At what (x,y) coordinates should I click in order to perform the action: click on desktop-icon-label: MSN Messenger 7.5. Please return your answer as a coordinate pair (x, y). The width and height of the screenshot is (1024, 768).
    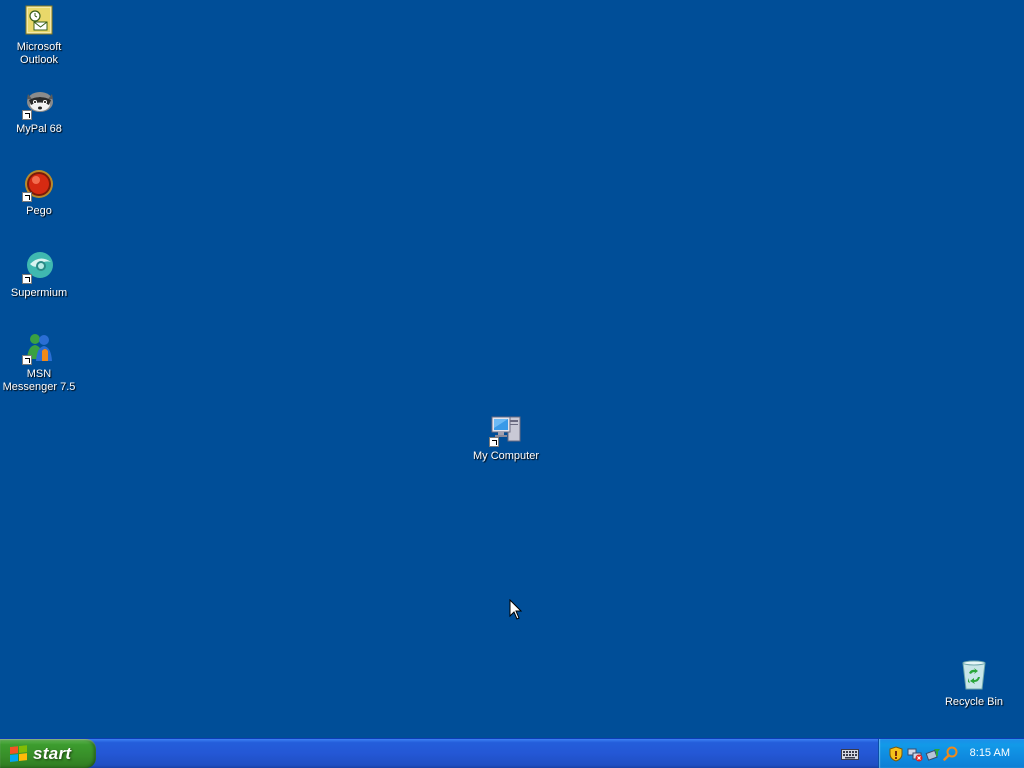
    Looking at the image, I should click on (39, 380).